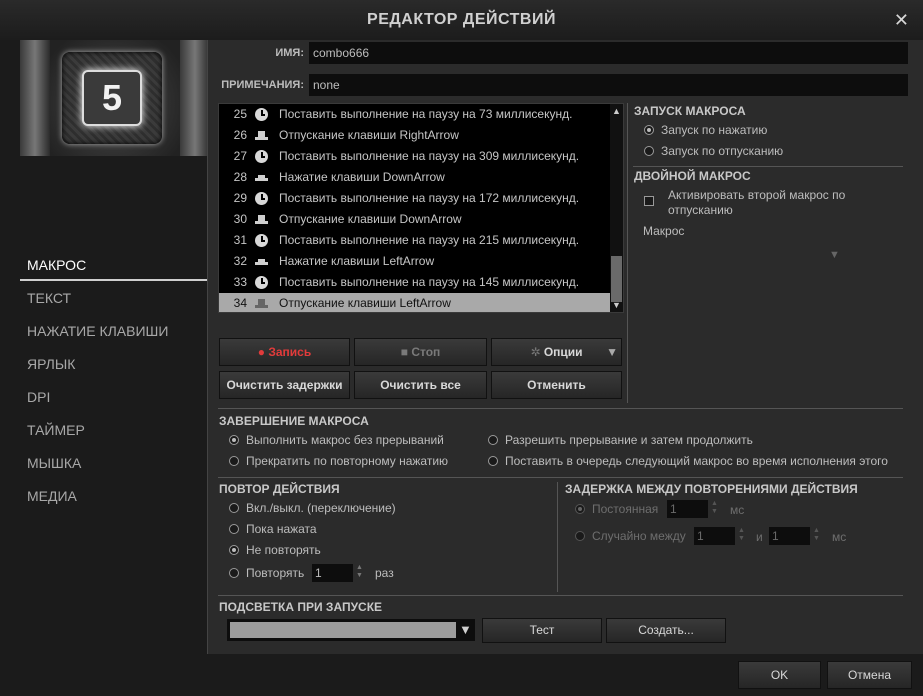  What do you see at coordinates (580, 509) in the screenshot?
I see `delay-constant-radio` at bounding box center [580, 509].